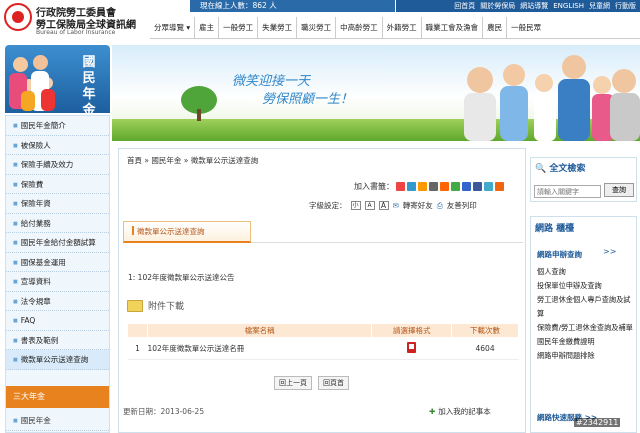 The width and height of the screenshot is (640, 433). Describe the element at coordinates (57, 204) in the screenshot. I see `sidebar-item-seniority: 保險年資` at that location.